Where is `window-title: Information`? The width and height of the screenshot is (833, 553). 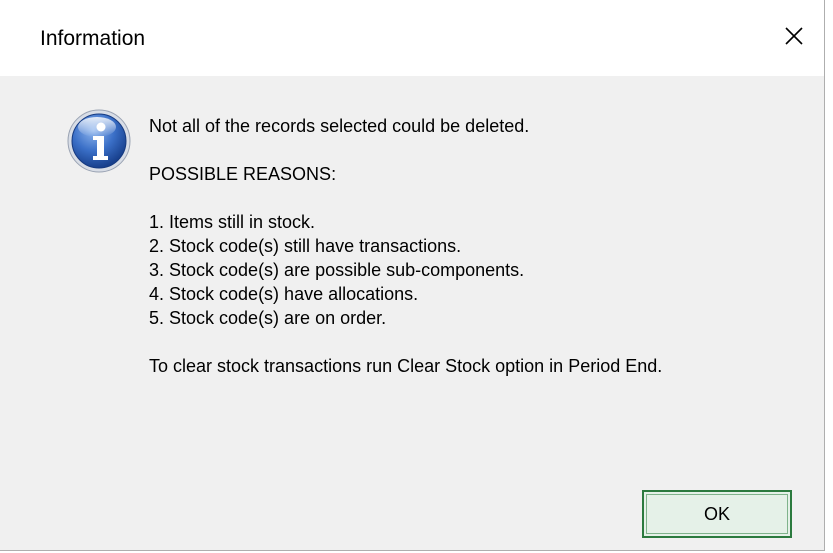
window-title: Information is located at coordinates (93, 38).